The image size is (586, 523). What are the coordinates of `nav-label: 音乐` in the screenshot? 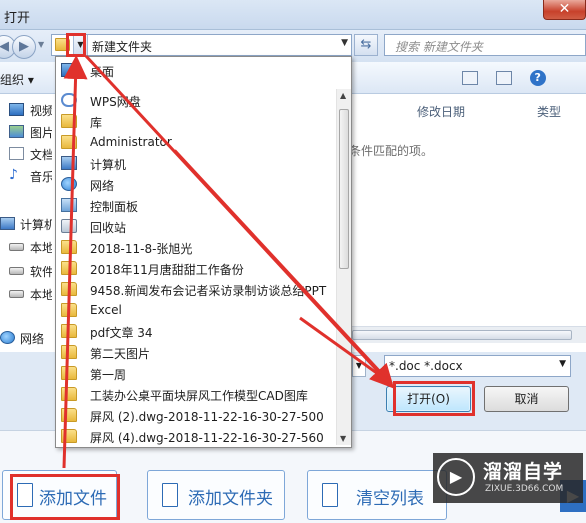 It's located at (42, 177).